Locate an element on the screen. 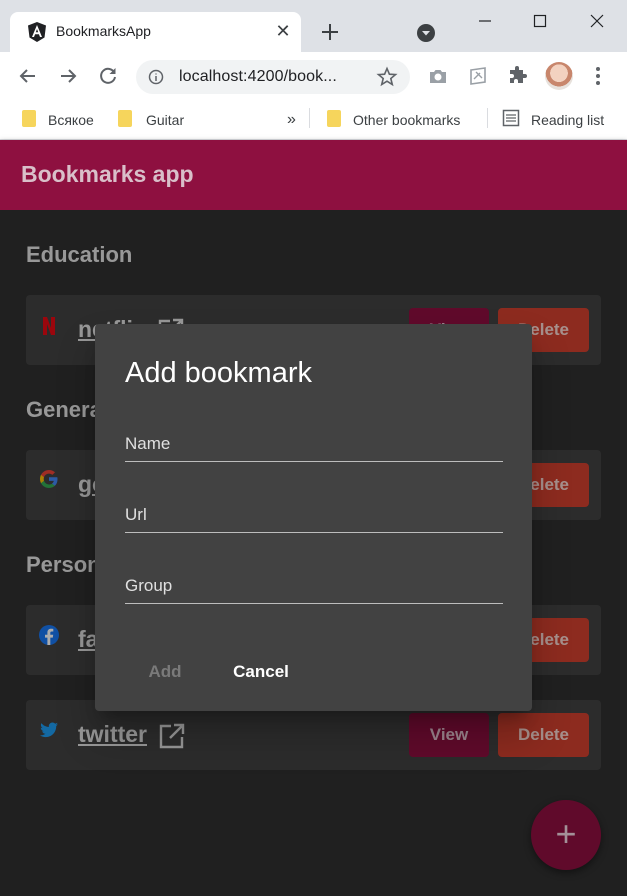  info-icon is located at coordinates (156, 77).